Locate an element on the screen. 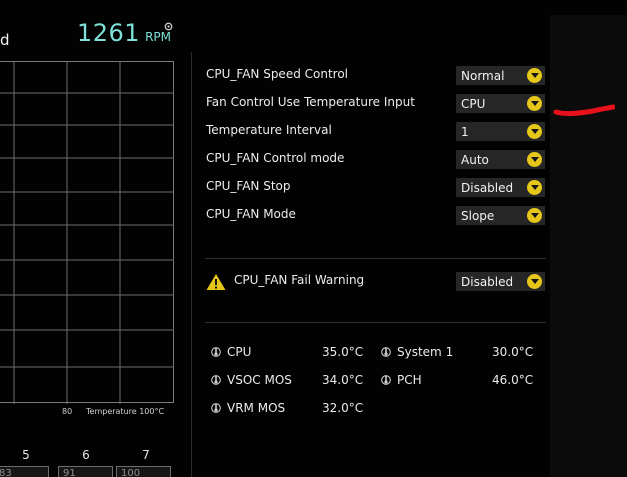 The width and height of the screenshot is (627, 477). curve-point-value-field: 100 is located at coordinates (143, 471).